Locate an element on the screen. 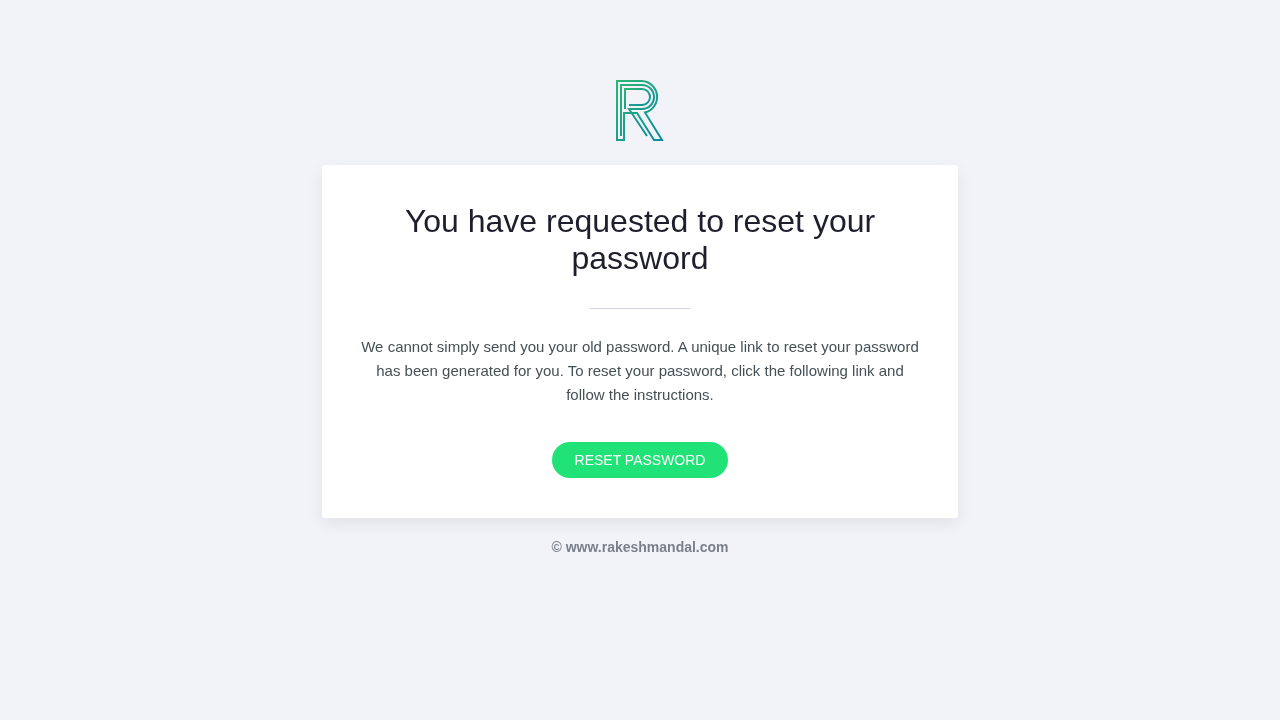 Image resolution: width=1280 pixels, height=720 pixels. message: We cannot simply send you your old password. A unique link to reset your password has been generated for you. To reset your password, click the following link and follow the instructions. is located at coordinates (640, 371).